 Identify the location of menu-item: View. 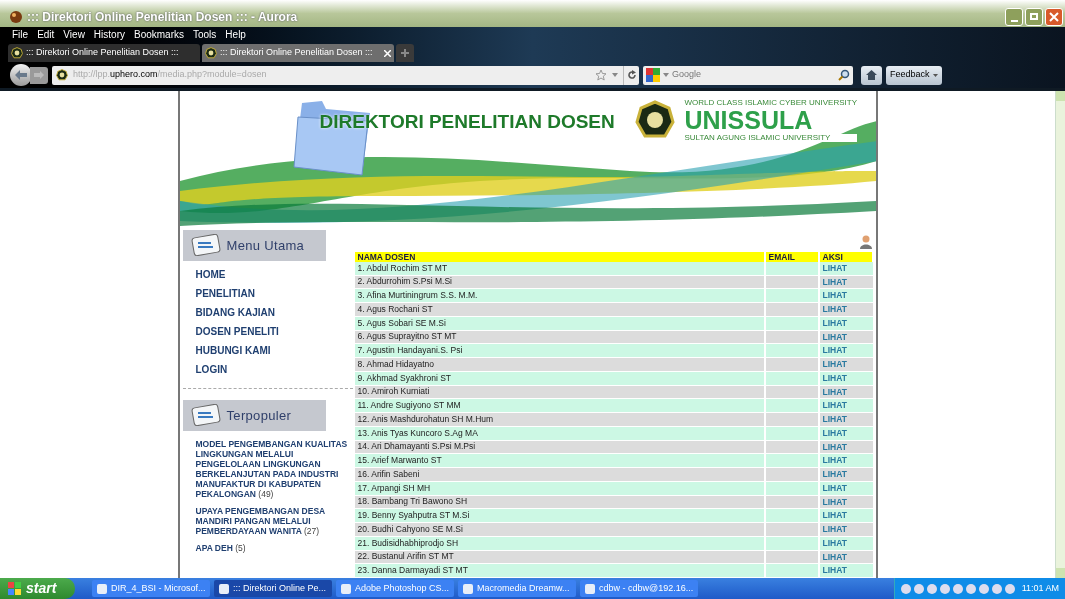
(74, 34).